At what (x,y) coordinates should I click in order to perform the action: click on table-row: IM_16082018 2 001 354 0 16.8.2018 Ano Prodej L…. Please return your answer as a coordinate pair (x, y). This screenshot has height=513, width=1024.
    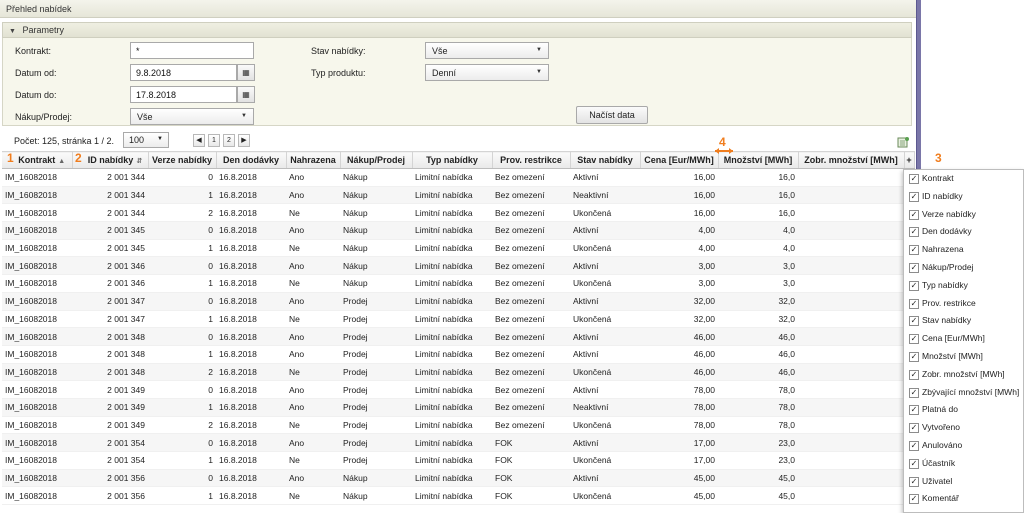
    Looking at the image, I should click on (458, 442).